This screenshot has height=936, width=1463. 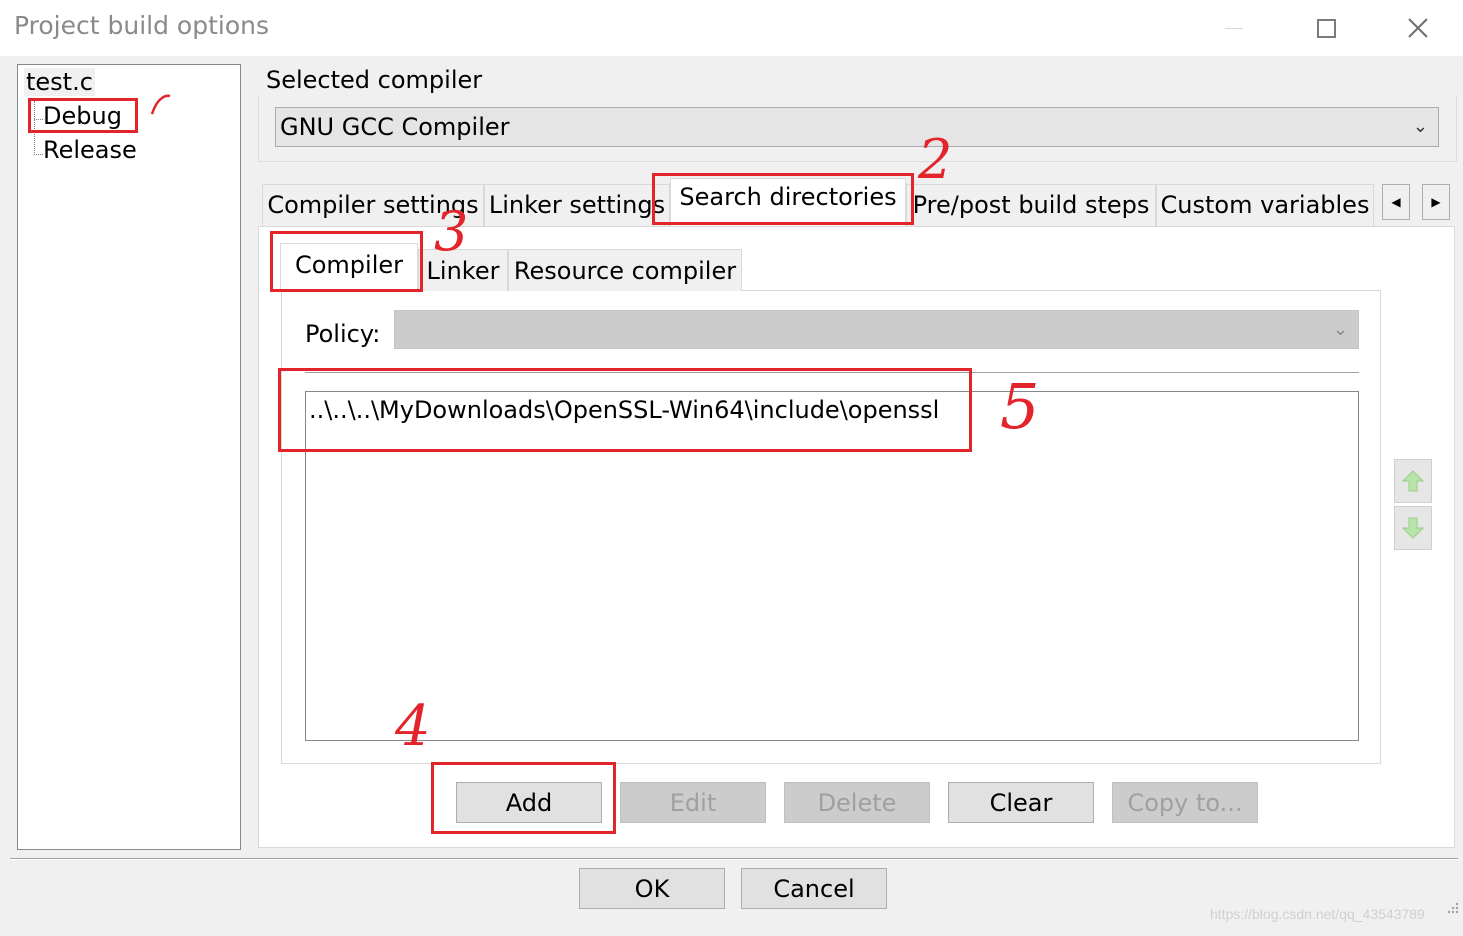 What do you see at coordinates (1020, 406) in the screenshot?
I see `annotation-number-5: 5` at bounding box center [1020, 406].